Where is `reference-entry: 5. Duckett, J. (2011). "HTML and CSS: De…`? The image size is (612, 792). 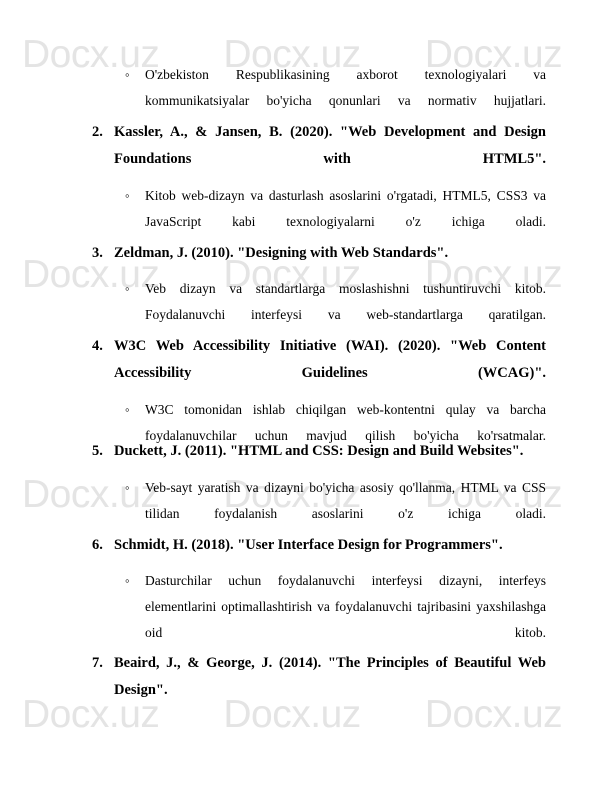 reference-entry: 5. Duckett, J. (2011). "HTML and CSS: De… is located at coordinates (319, 451).